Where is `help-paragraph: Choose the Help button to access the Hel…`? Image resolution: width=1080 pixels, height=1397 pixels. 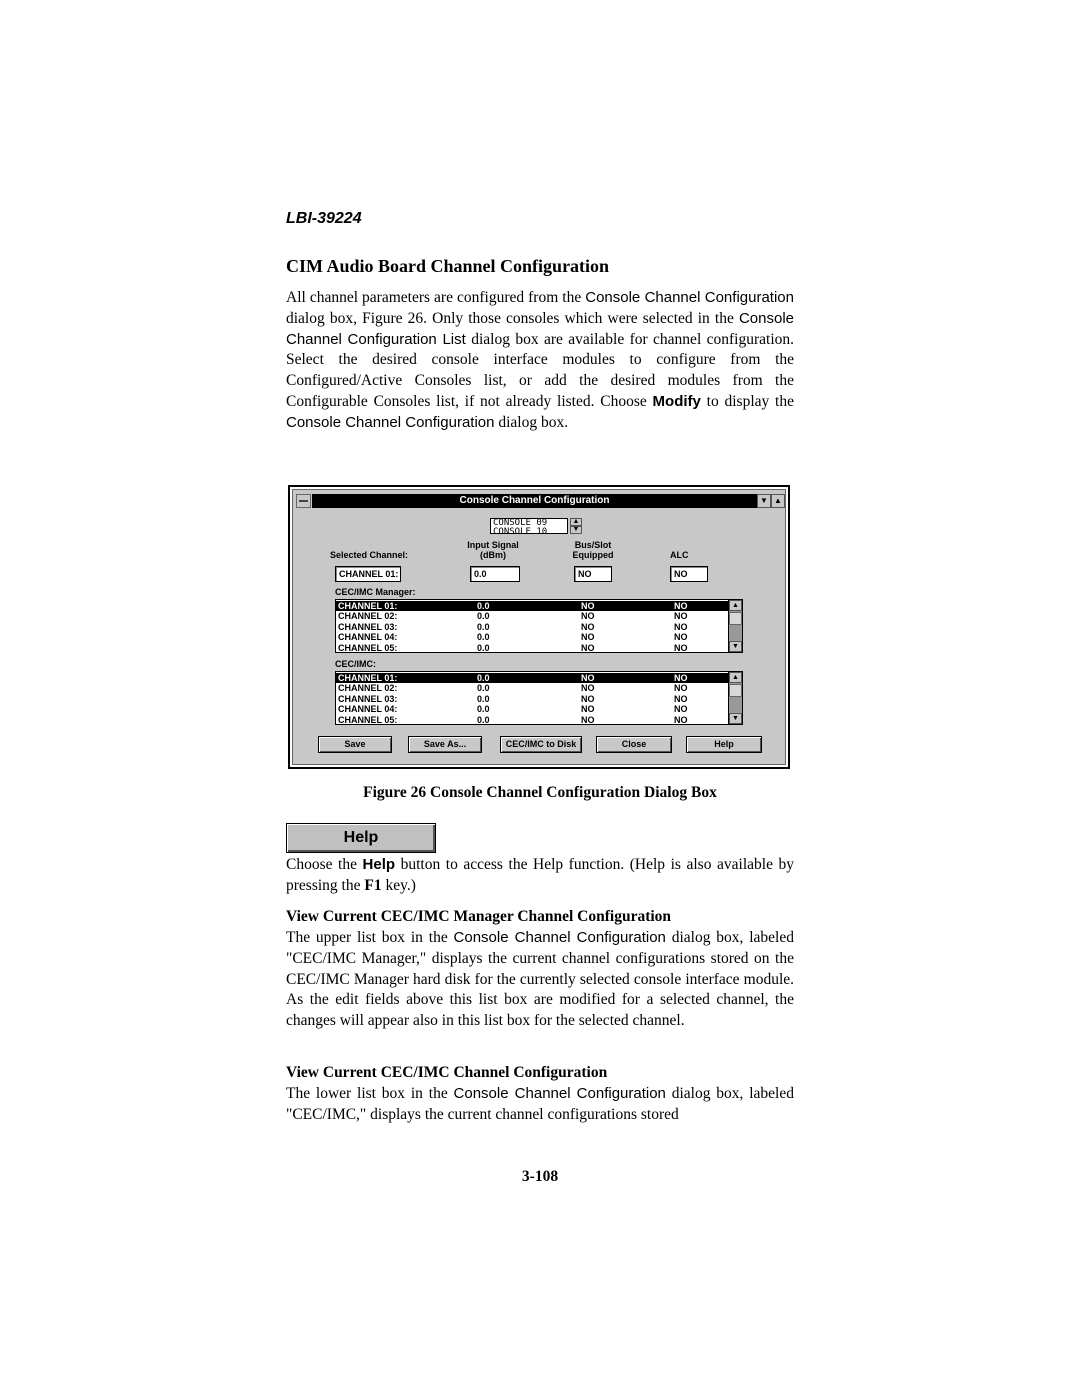
help-paragraph: Choose the Help button to access the Hel… is located at coordinates (540, 875).